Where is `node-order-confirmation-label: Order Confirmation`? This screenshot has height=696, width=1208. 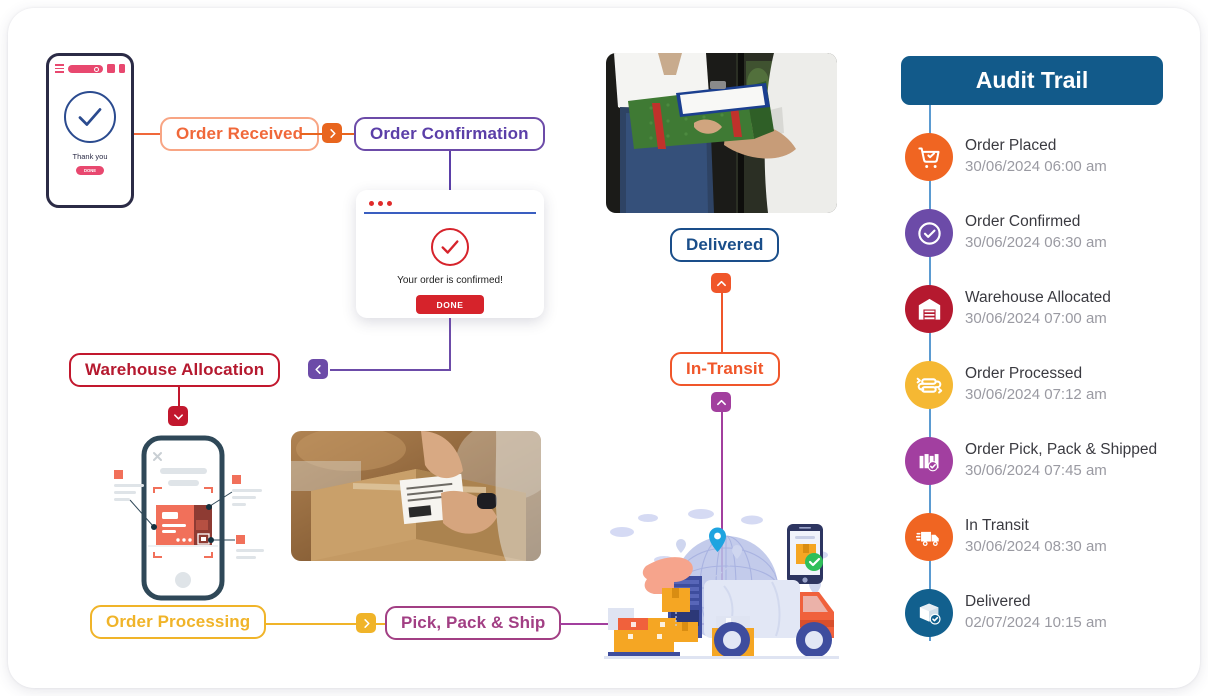 node-order-confirmation-label: Order Confirmation is located at coordinates (449, 133).